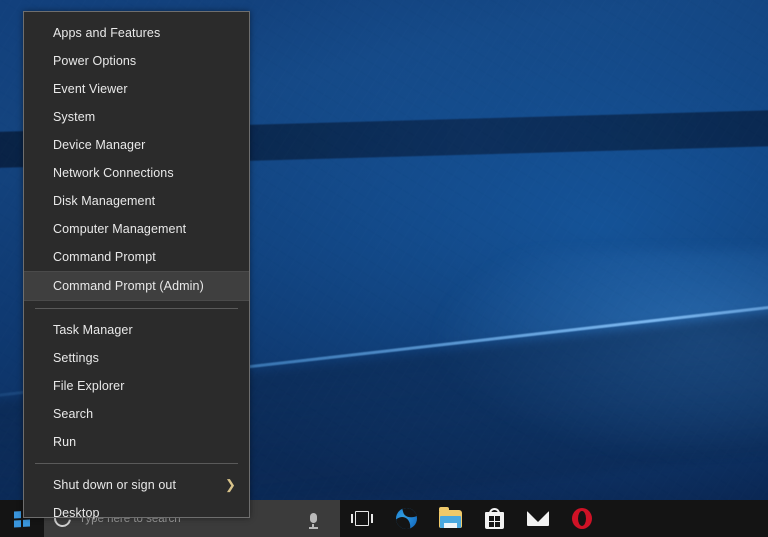 The image size is (768, 537). I want to click on chevron-right-icon: ❯, so click(230, 484).